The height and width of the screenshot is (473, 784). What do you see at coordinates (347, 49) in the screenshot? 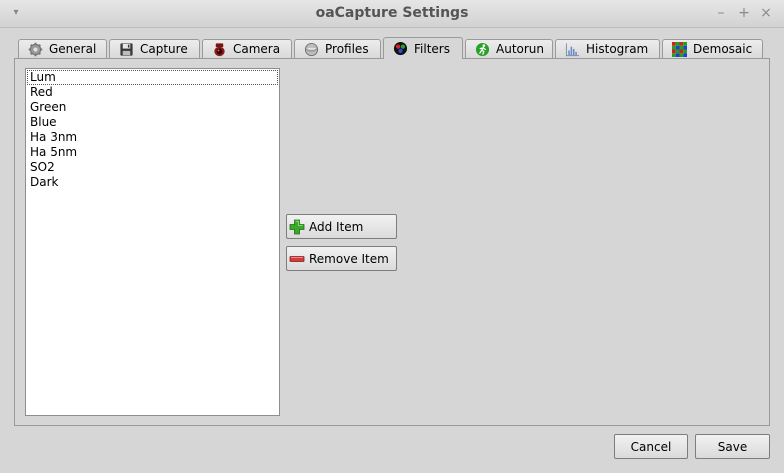
I see `tab-label: Profiles` at bounding box center [347, 49].